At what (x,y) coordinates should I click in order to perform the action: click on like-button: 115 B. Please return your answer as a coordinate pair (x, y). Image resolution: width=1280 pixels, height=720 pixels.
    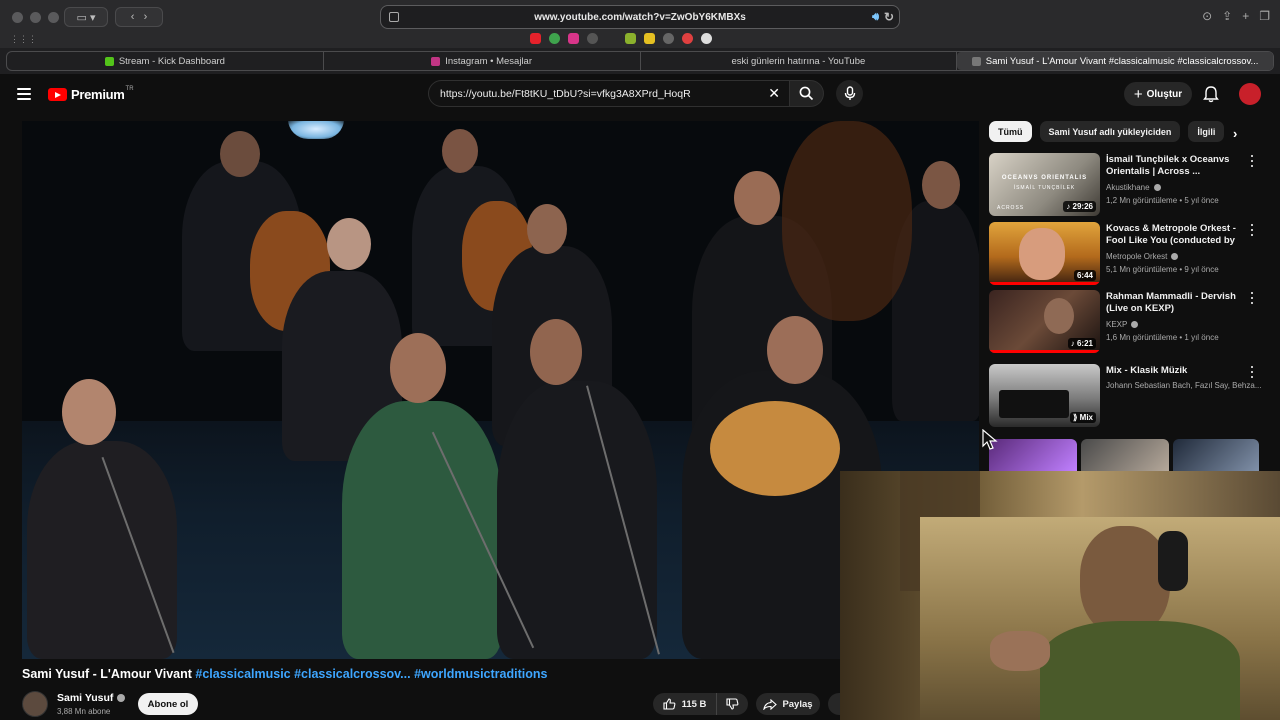
    Looking at the image, I should click on (685, 704).